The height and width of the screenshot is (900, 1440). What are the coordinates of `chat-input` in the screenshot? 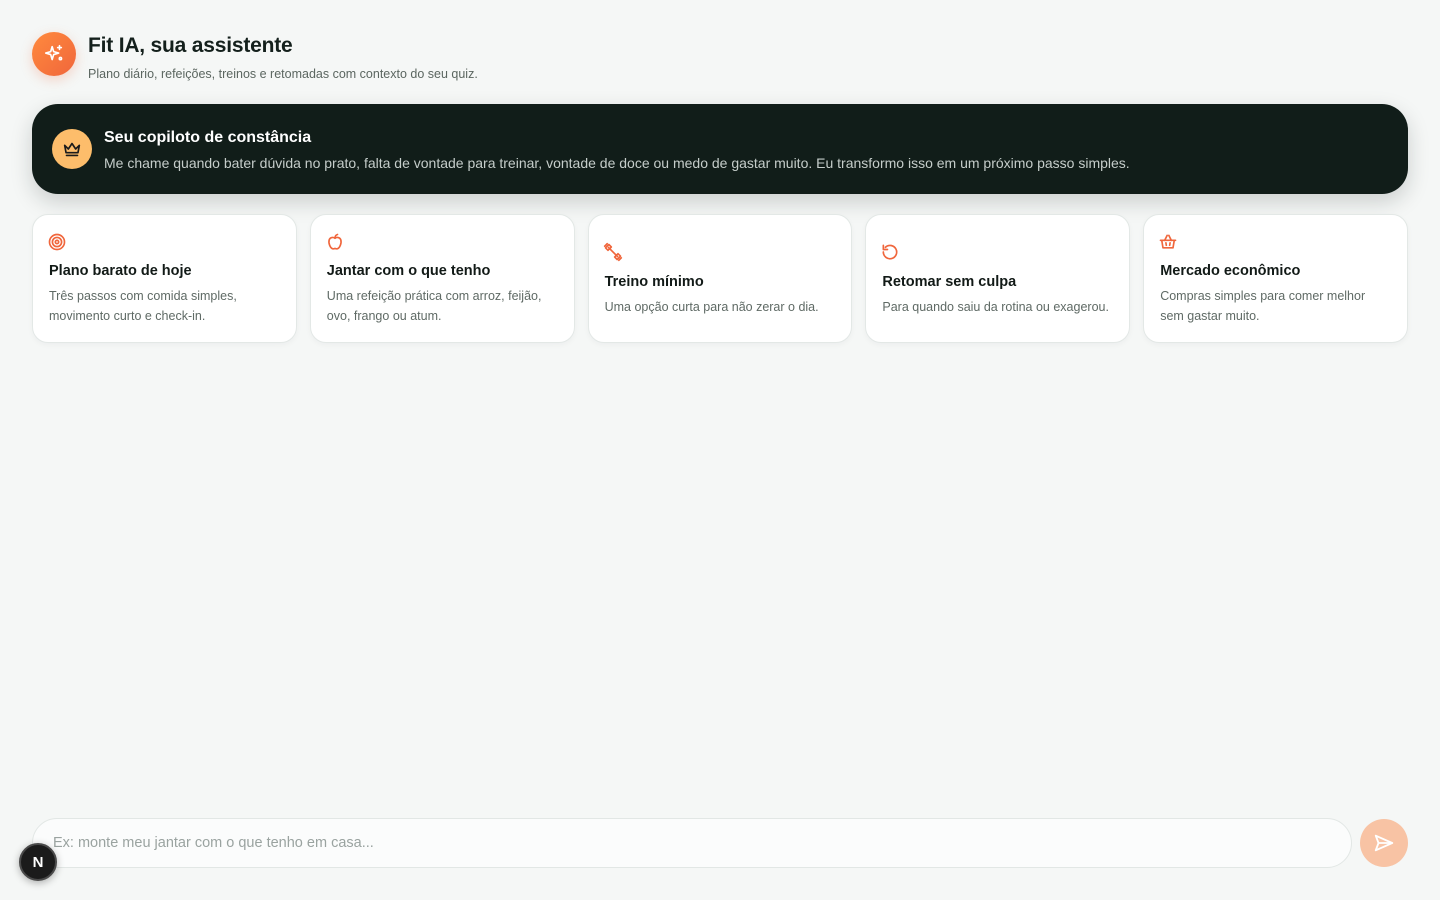 It's located at (692, 843).